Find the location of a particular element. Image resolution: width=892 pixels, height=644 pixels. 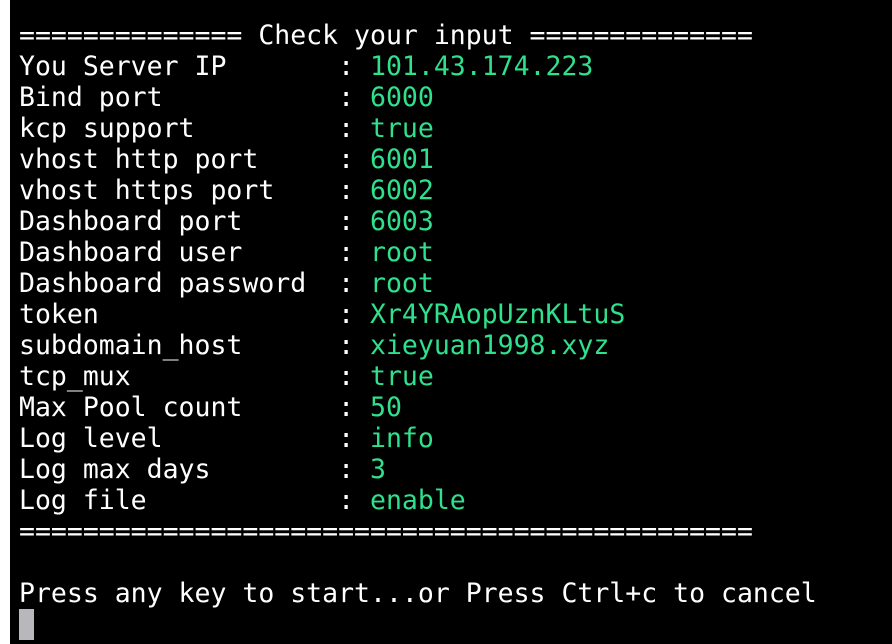

config-row: Bind port: 6000 is located at coordinates (455, 97).